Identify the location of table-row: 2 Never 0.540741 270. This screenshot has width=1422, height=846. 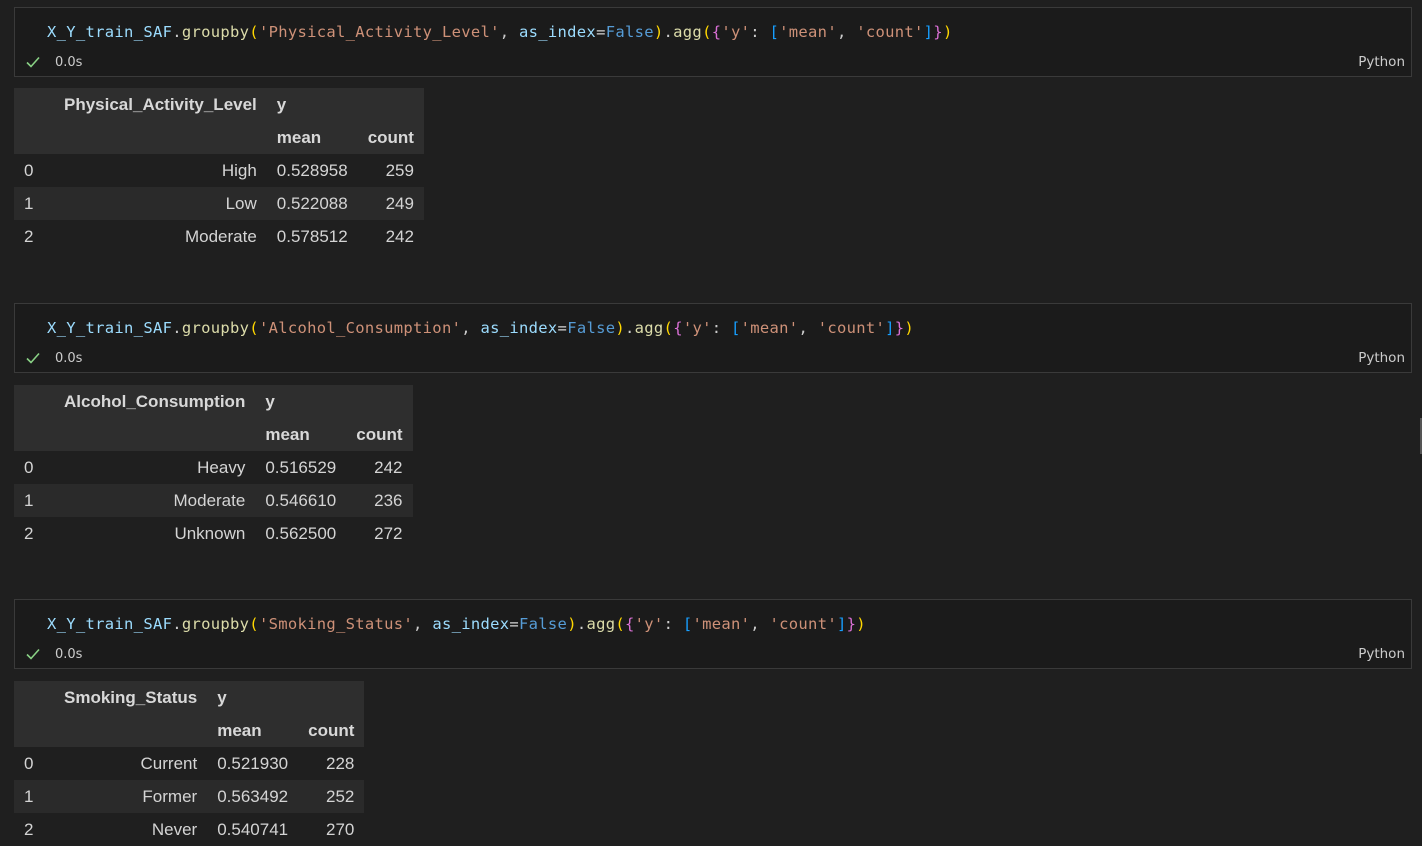
(189, 829).